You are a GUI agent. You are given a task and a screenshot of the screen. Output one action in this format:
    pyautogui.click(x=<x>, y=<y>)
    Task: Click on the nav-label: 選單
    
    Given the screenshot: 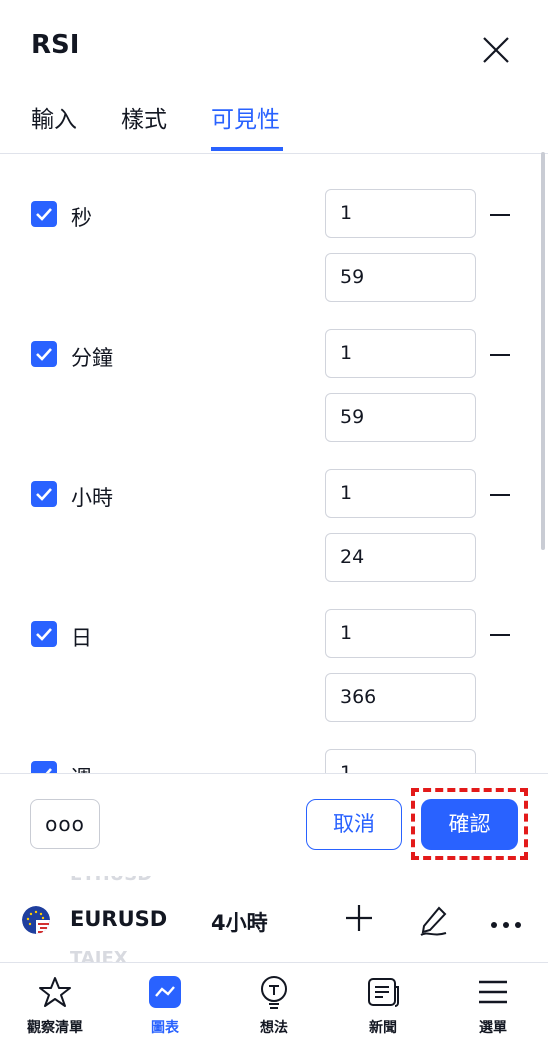 What is the action you would take?
    pyautogui.click(x=493, y=1028)
    